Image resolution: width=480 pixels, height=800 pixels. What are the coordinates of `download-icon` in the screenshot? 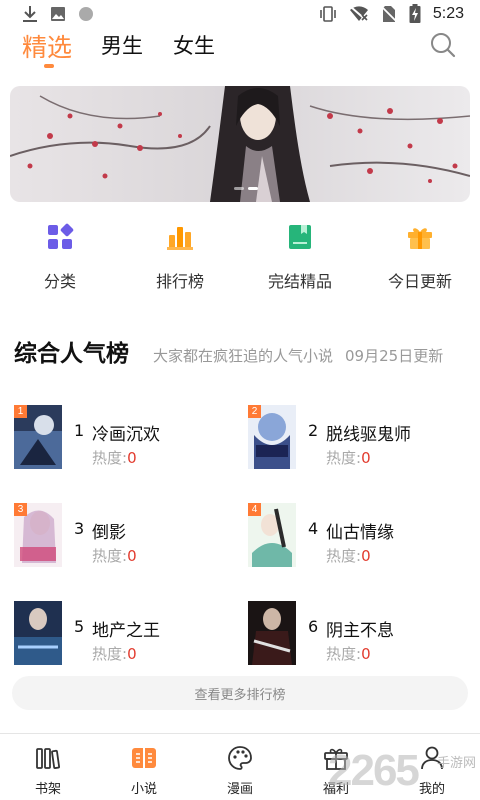 It's located at (30, 14).